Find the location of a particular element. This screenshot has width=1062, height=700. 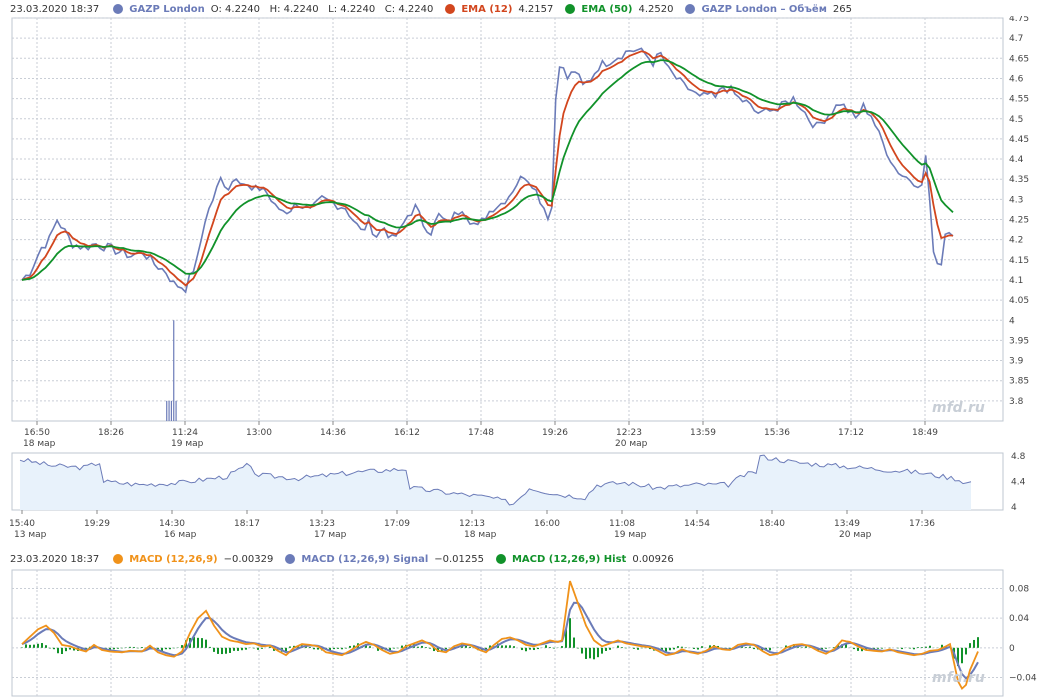

legend-label-macd: MACD (12,26,9) is located at coordinates (173, 559).